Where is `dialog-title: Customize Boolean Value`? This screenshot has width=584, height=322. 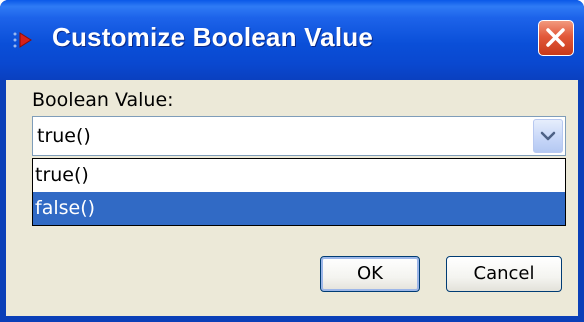
dialog-title: Customize Boolean Value is located at coordinates (213, 37).